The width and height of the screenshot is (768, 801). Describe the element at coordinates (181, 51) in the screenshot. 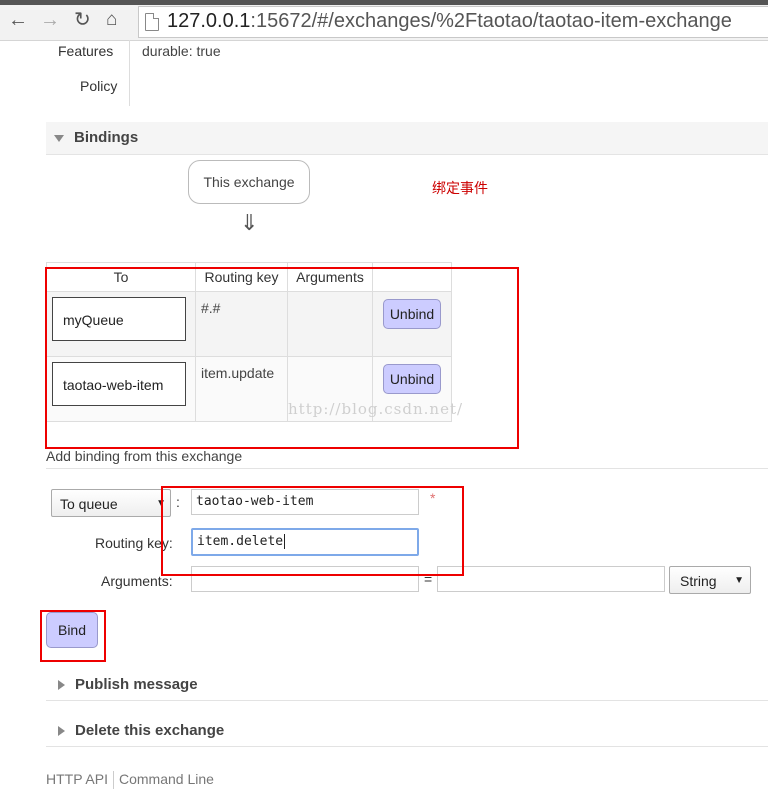

I see `features-value: durable: true` at that location.